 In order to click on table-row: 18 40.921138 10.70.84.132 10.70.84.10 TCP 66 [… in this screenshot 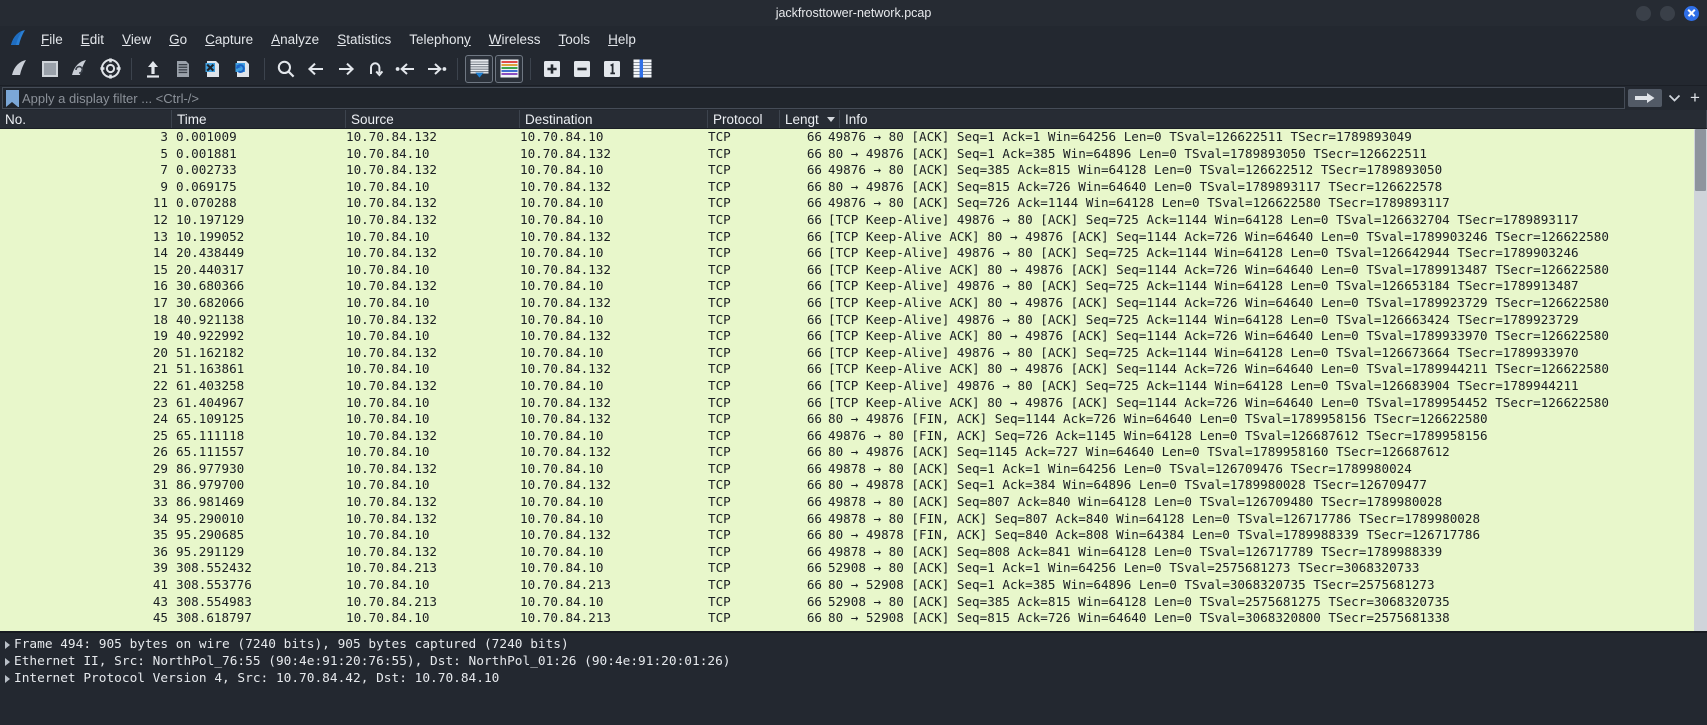, I will do `click(853, 320)`.